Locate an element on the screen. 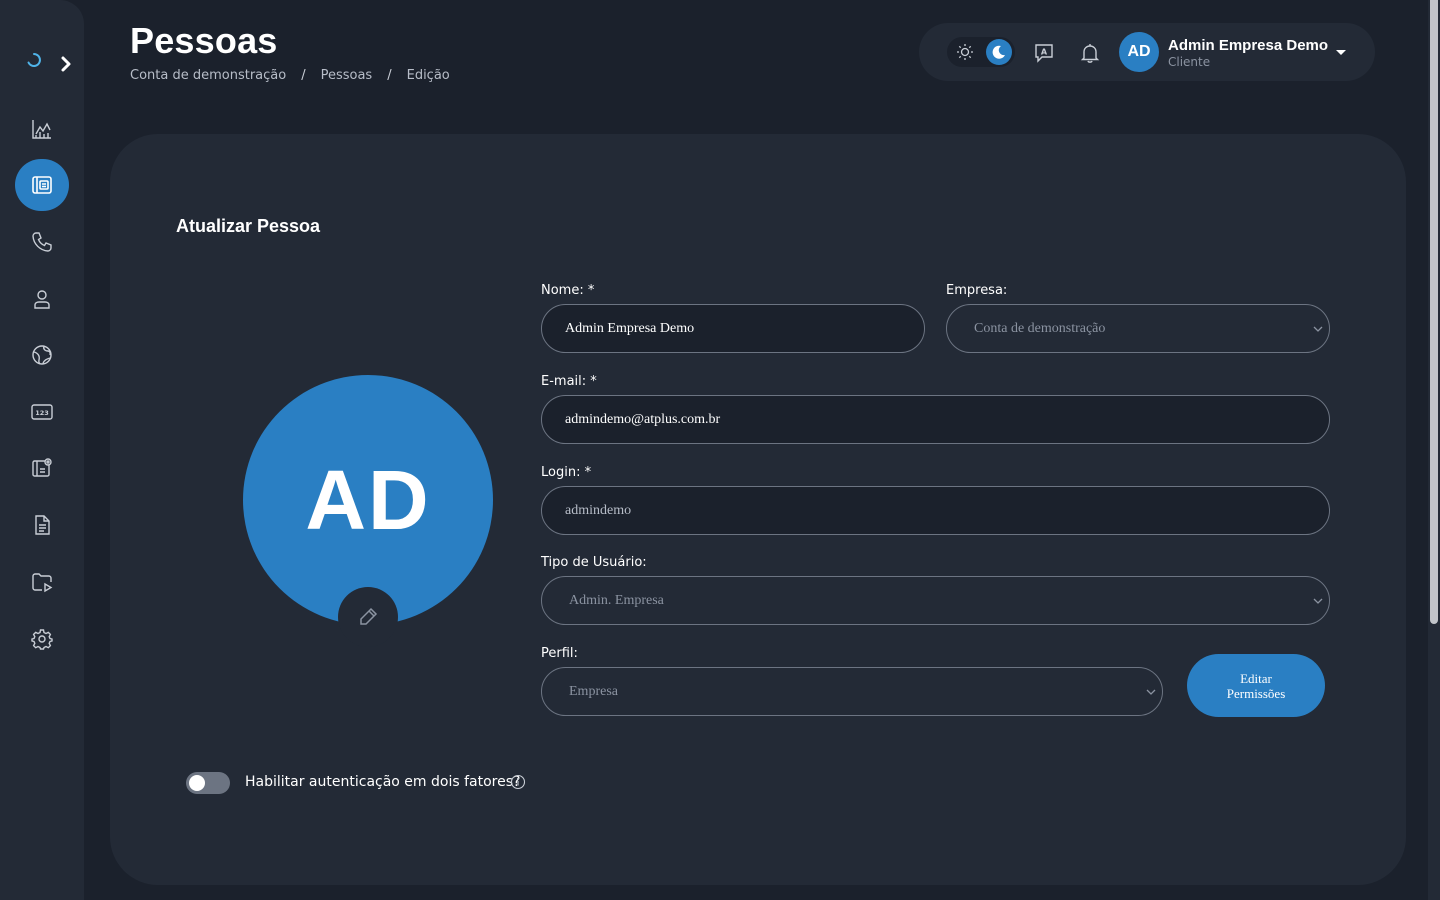 This screenshot has width=1440, height=900. breadcrumb-item-current: Edição is located at coordinates (428, 75).